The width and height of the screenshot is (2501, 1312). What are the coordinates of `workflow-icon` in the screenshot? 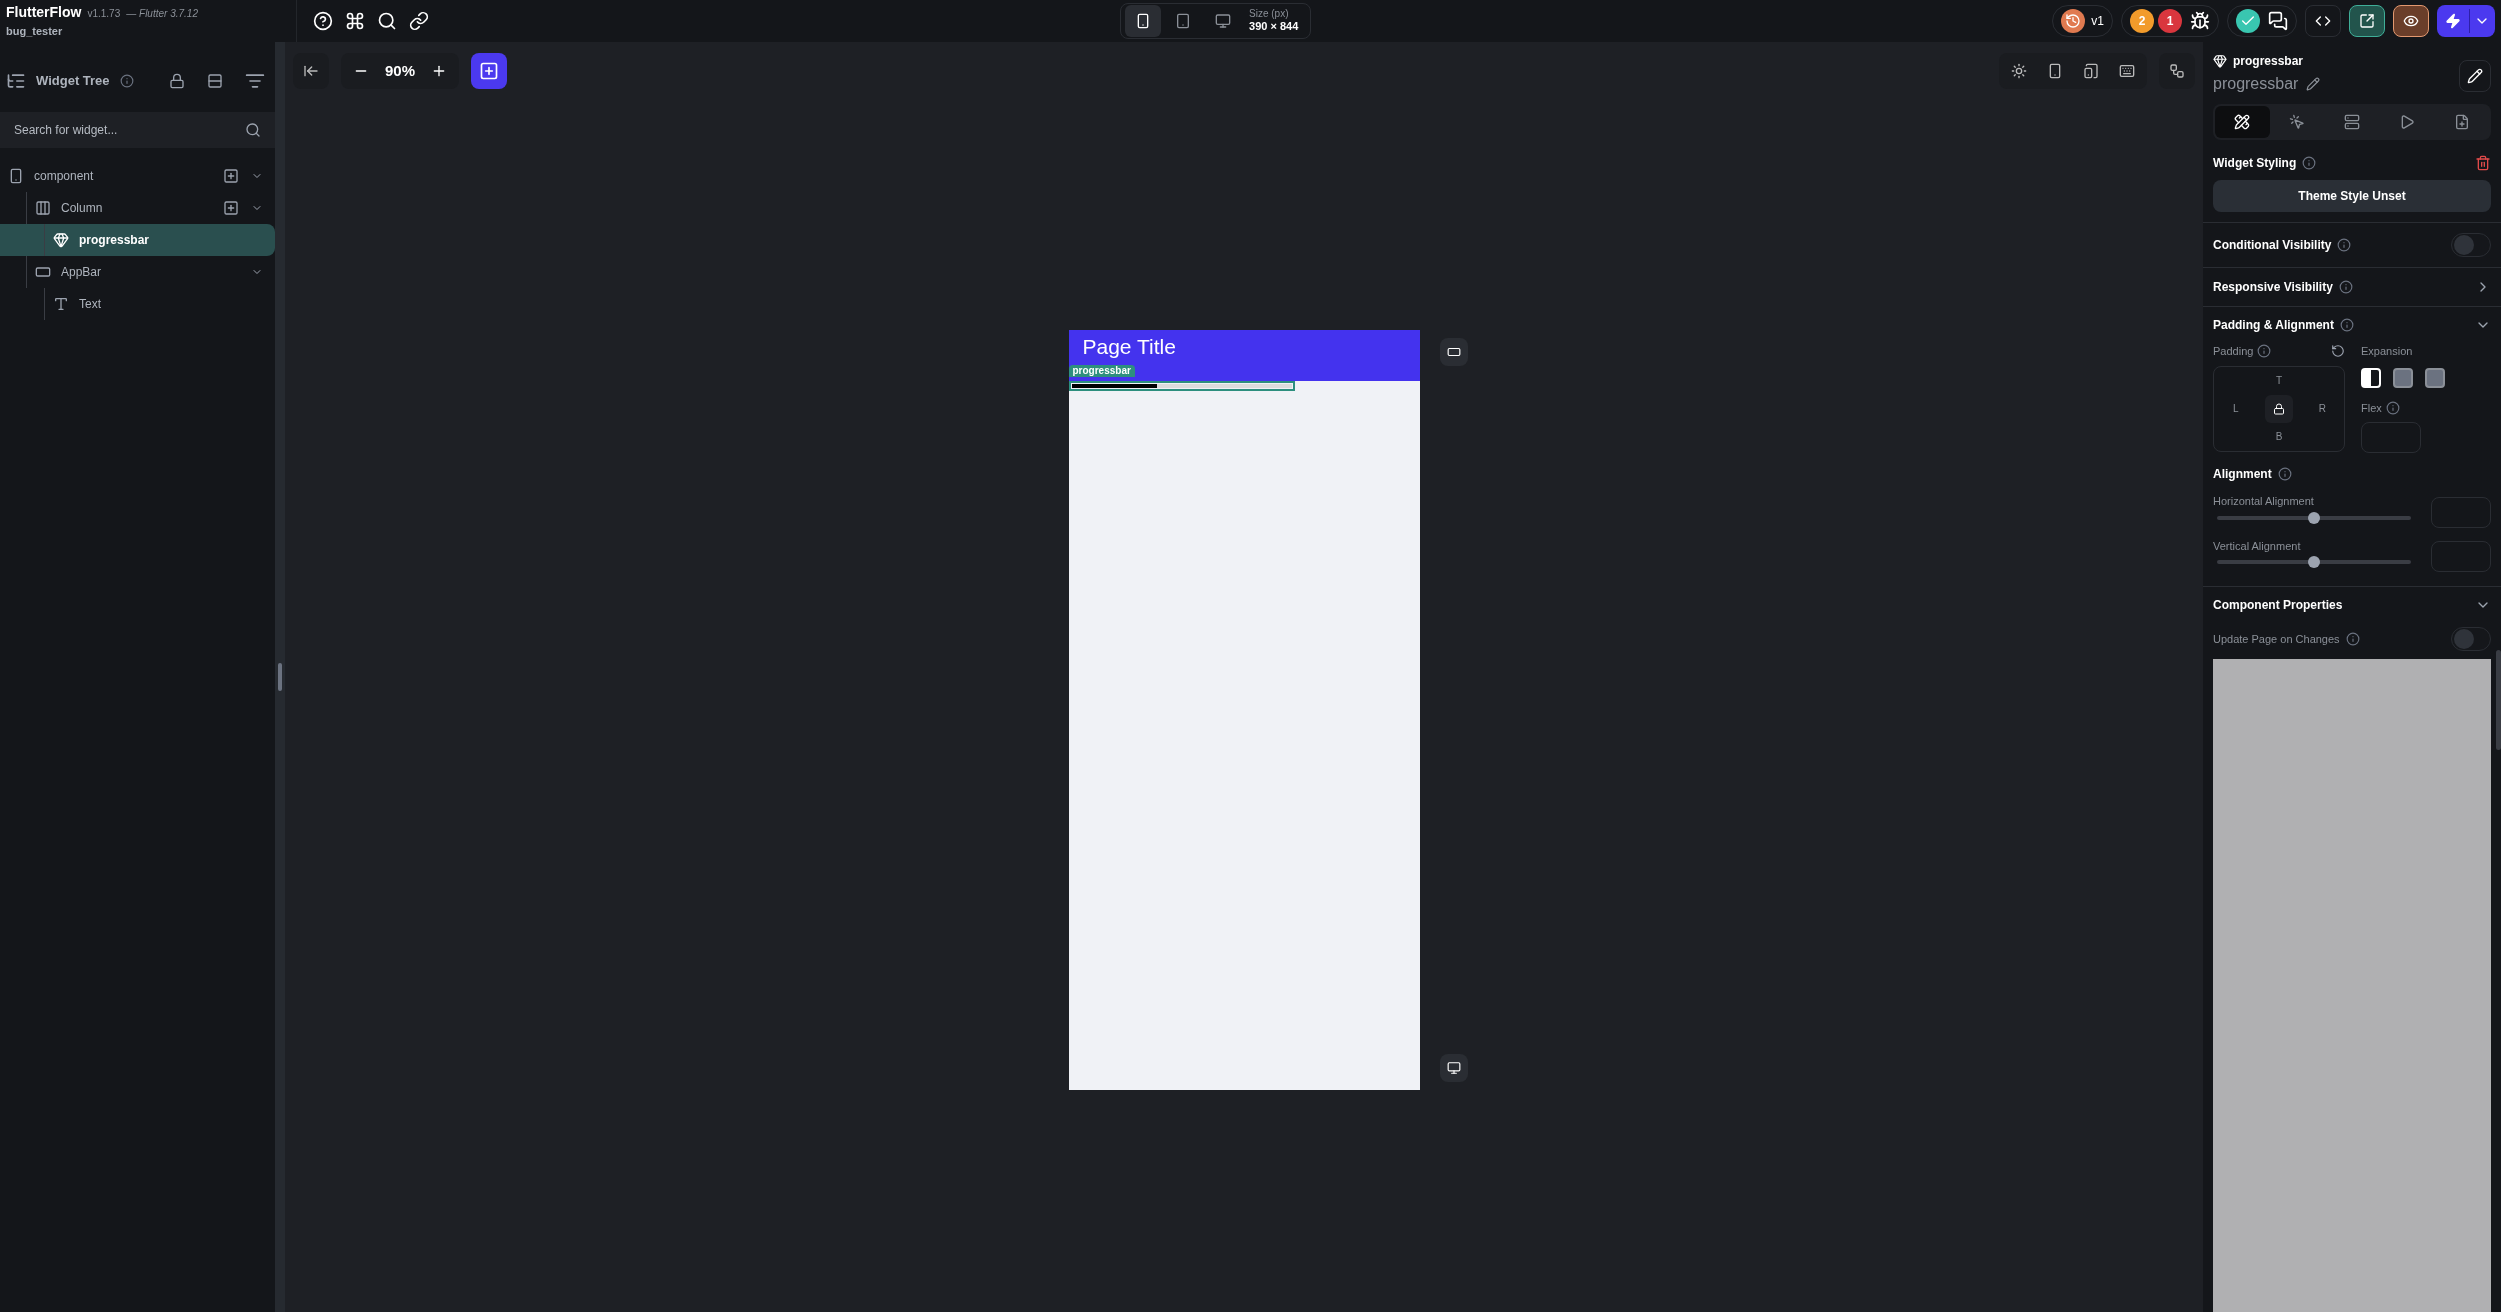 It's located at (2177, 71).